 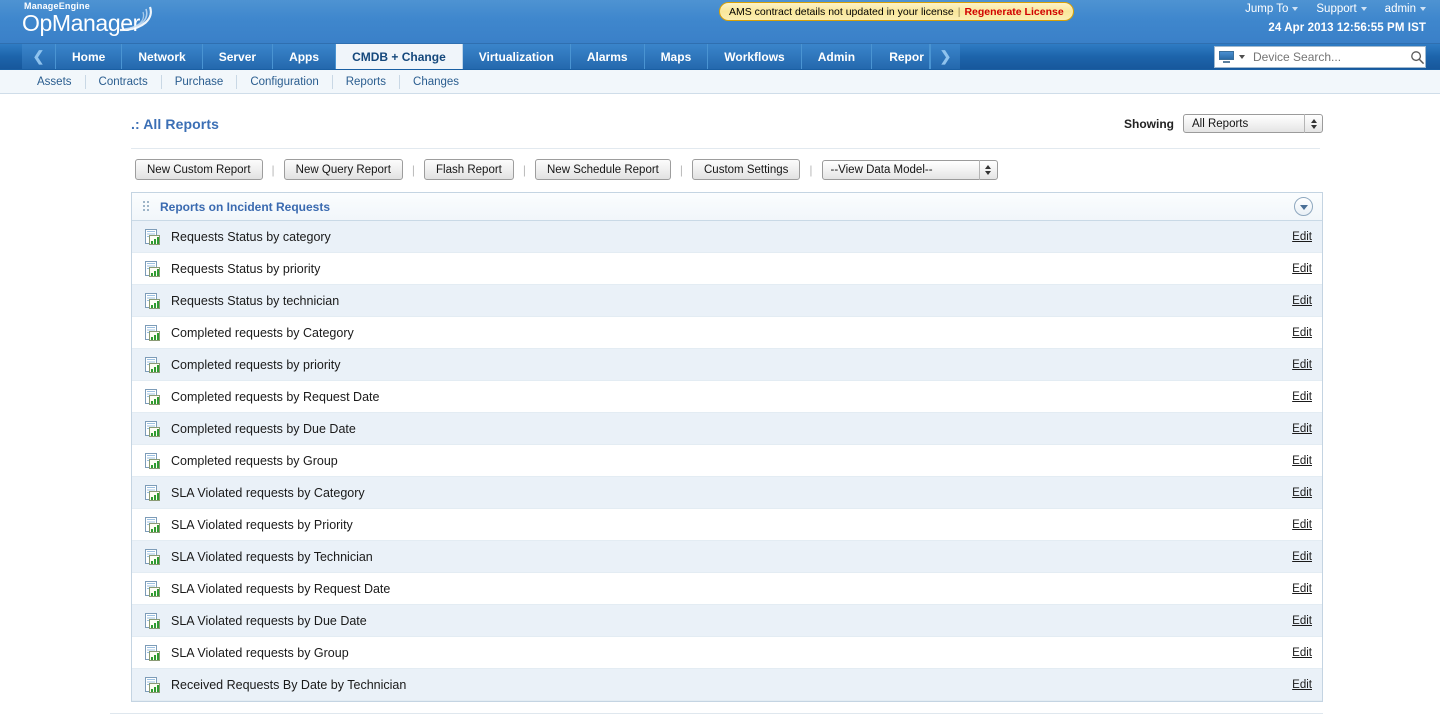 What do you see at coordinates (727, 237) in the screenshot?
I see `report-list-item: Requests Status by category Edit` at bounding box center [727, 237].